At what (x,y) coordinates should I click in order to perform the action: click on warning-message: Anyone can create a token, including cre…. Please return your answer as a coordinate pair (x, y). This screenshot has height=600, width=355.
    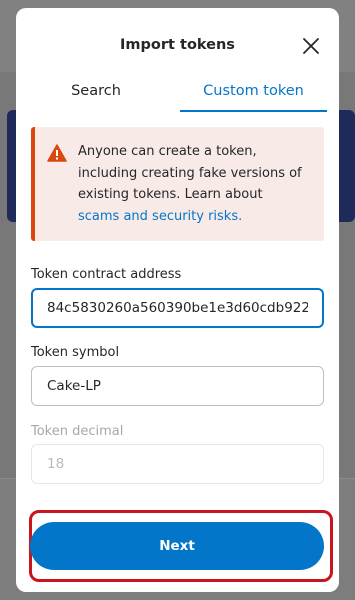
    Looking at the image, I should click on (190, 173).